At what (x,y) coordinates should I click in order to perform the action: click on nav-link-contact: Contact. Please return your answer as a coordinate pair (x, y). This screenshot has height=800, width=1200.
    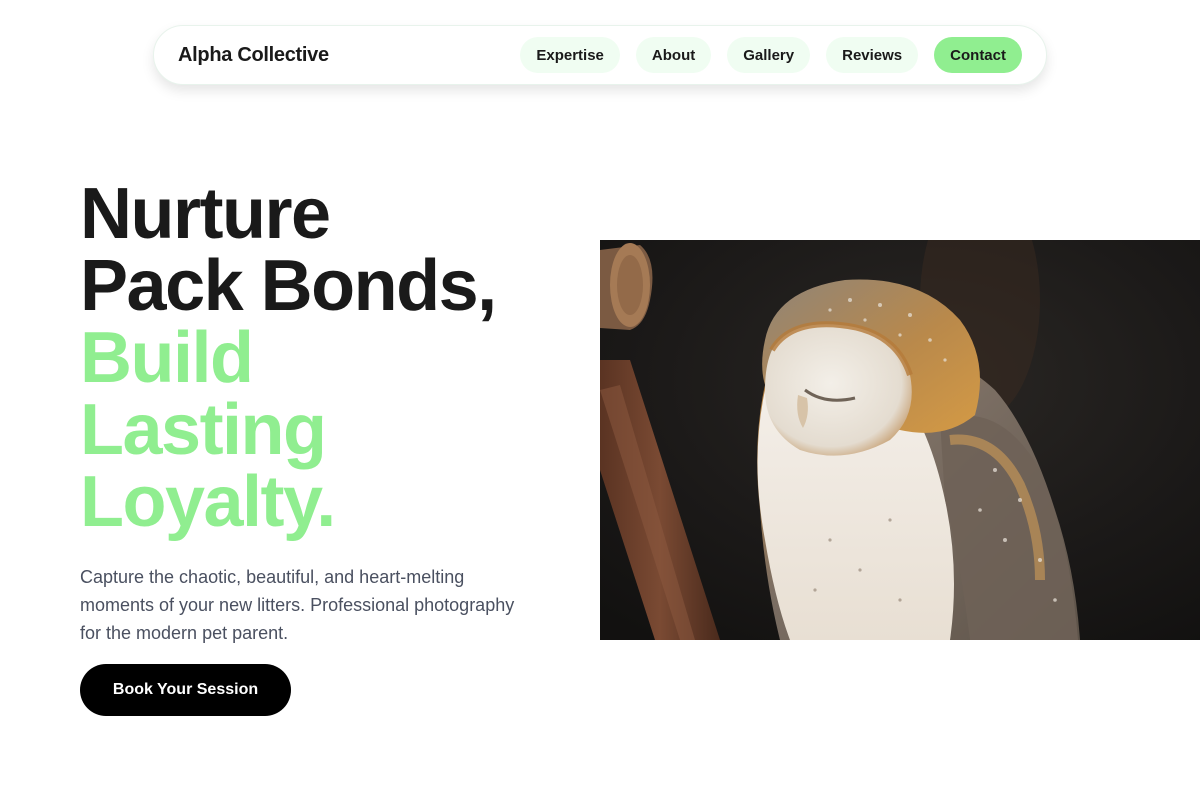
    Looking at the image, I should click on (978, 55).